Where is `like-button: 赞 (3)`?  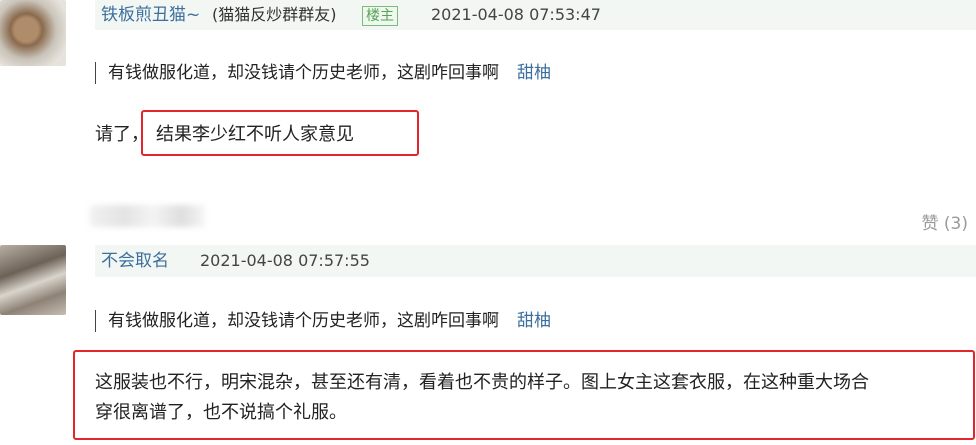
like-button: 赞 (3) is located at coordinates (945, 221).